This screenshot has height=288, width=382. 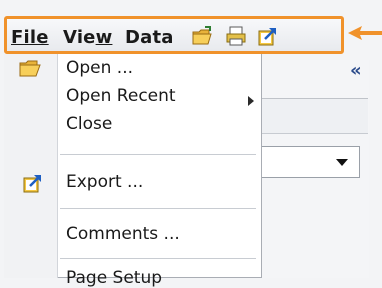 I want to click on menu-data: Data, so click(x=149, y=37).